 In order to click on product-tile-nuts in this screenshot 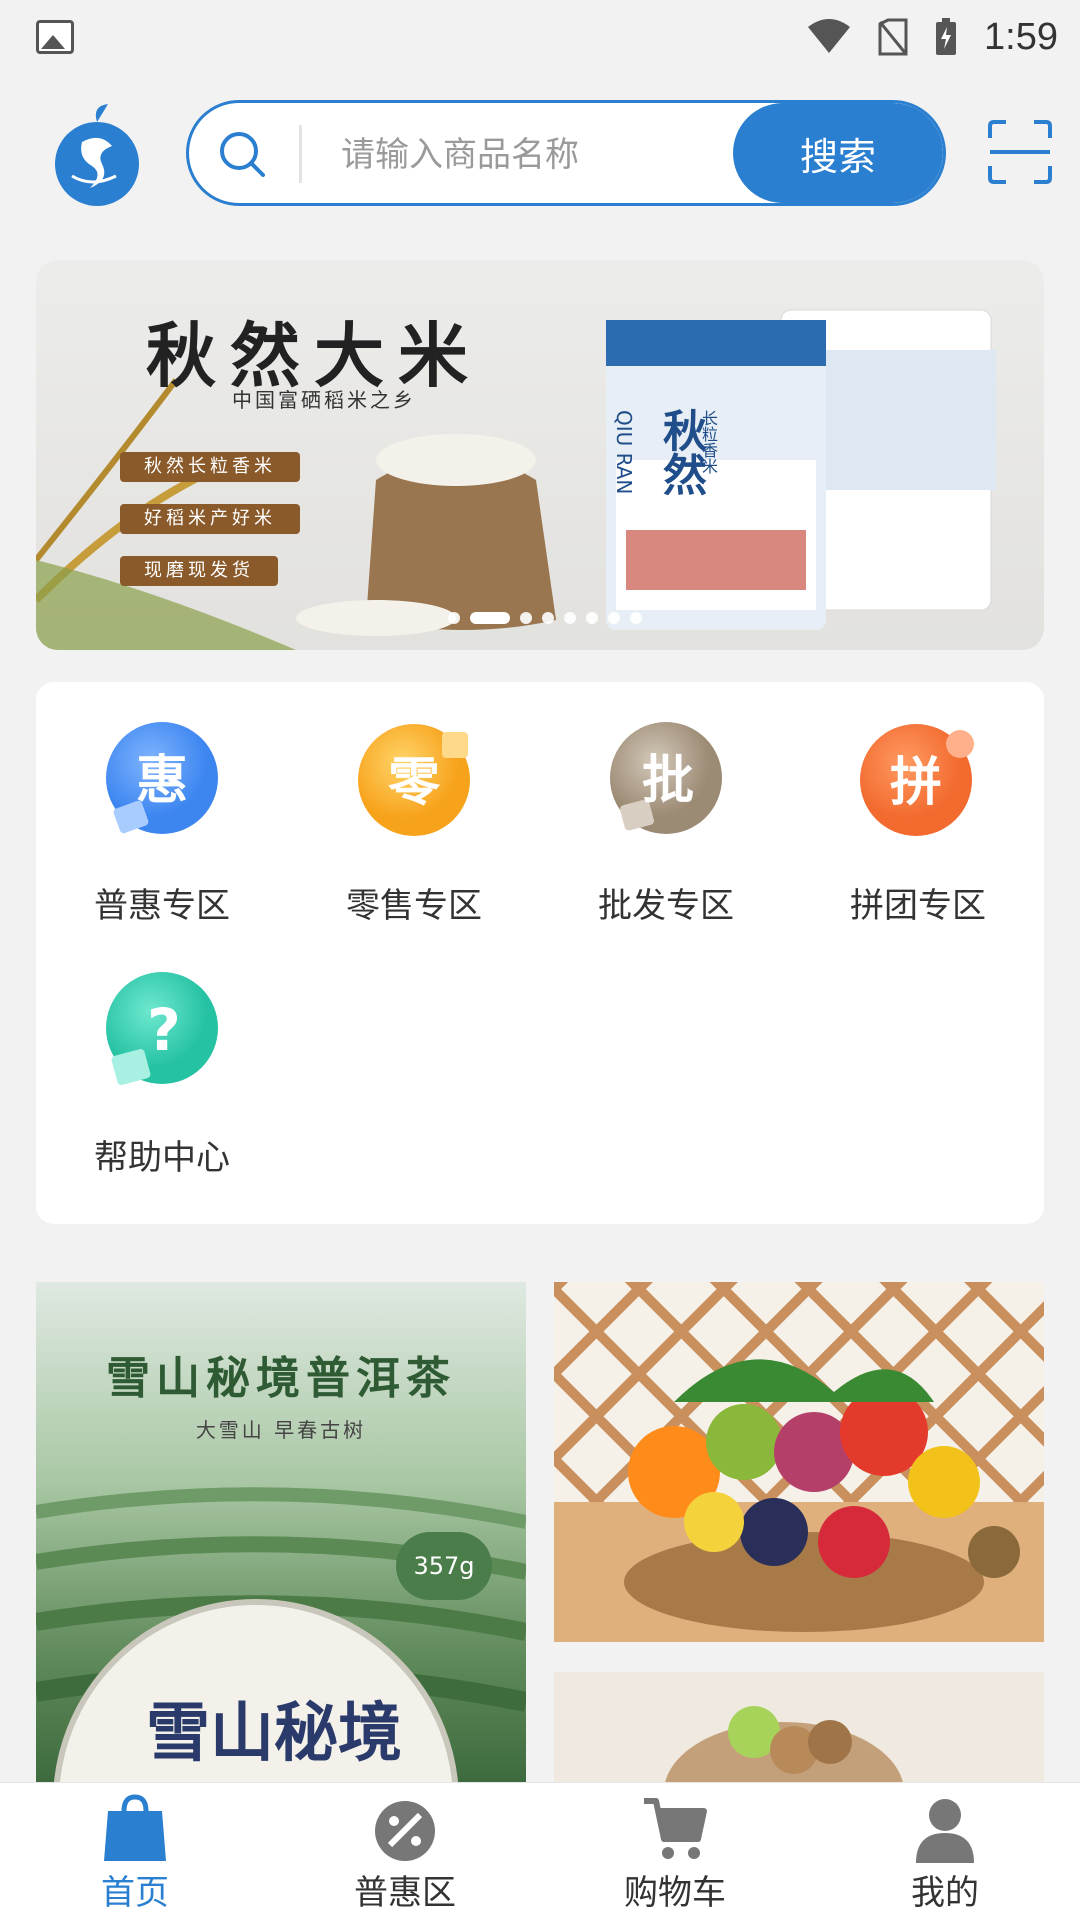, I will do `click(799, 1727)`.